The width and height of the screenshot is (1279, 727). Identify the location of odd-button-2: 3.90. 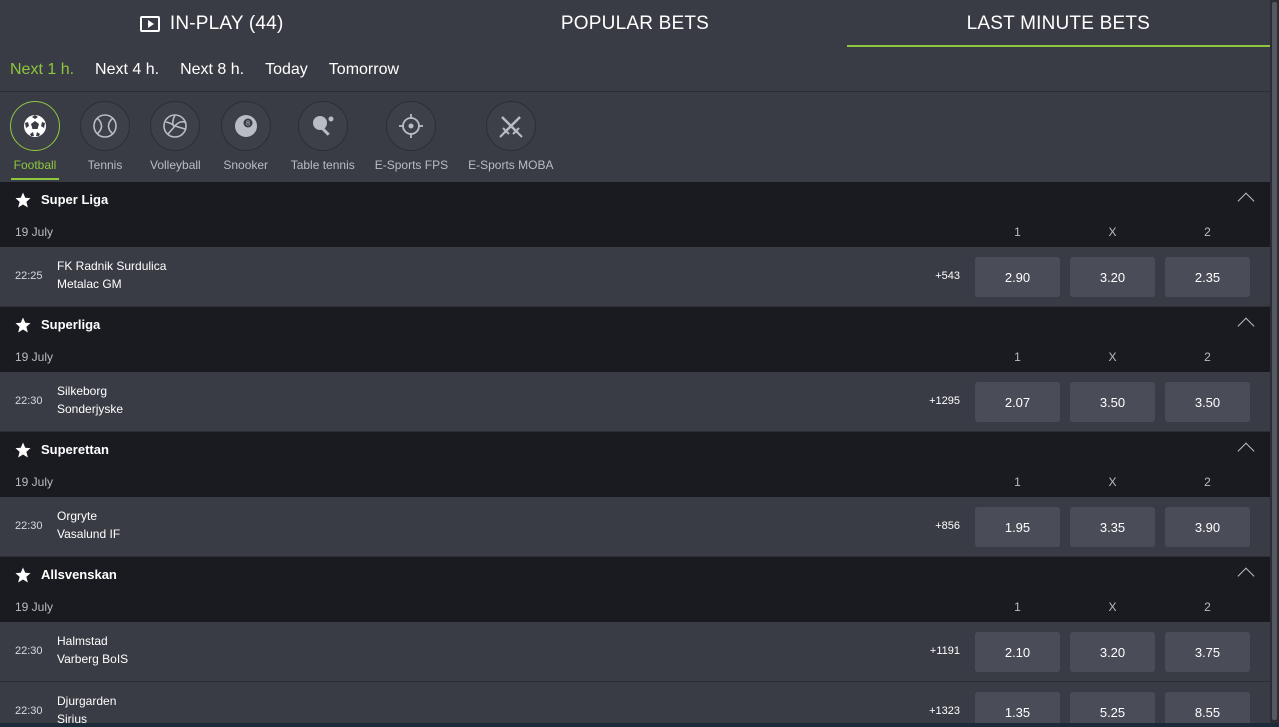
(1207, 527).